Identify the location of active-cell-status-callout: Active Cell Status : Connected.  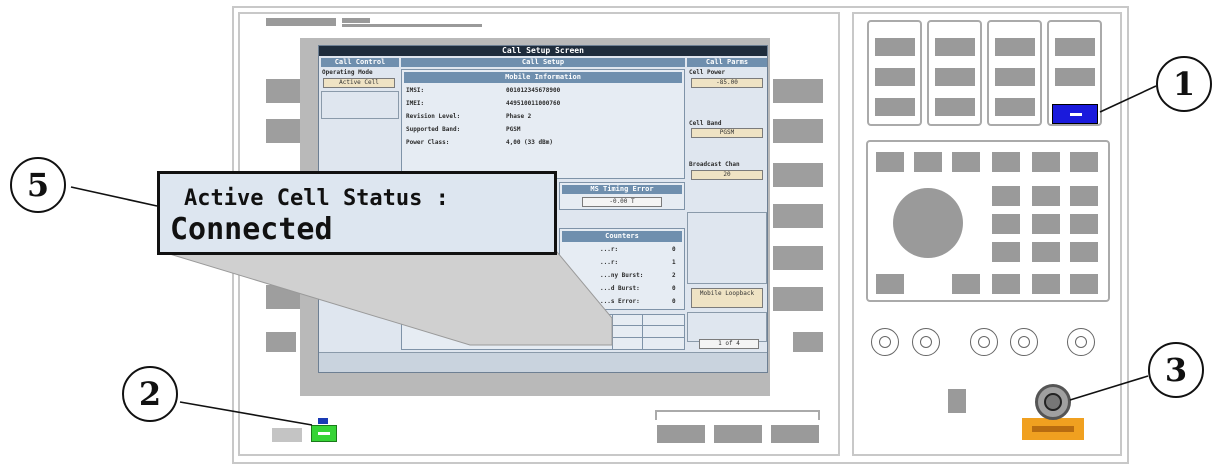
(357, 213).